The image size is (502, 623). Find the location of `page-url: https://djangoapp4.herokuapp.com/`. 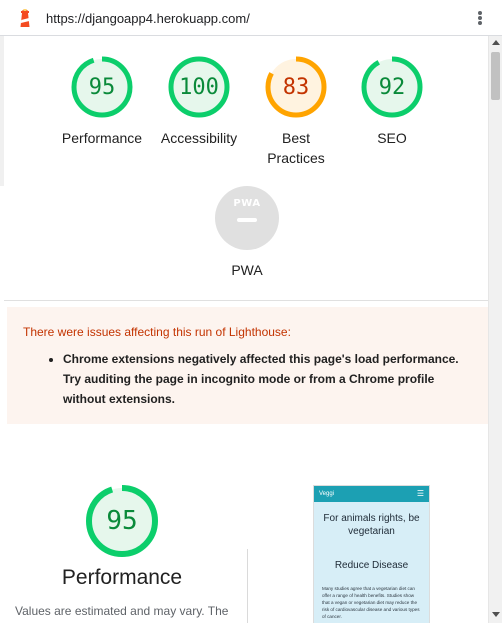

page-url: https://djangoapp4.herokuapp.com/ is located at coordinates (148, 18).